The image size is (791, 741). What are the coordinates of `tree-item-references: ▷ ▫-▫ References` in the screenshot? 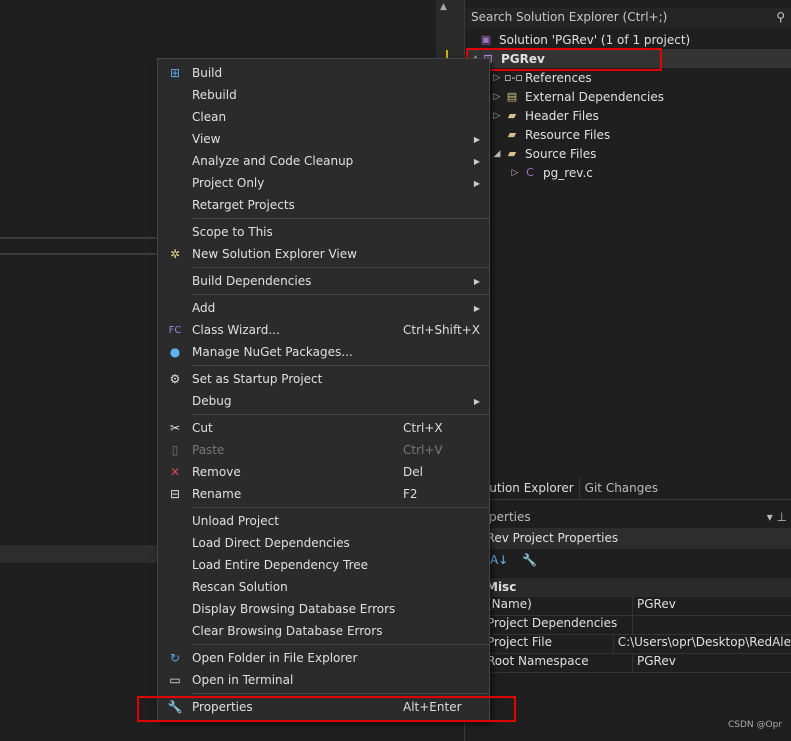 It's located at (640, 77).